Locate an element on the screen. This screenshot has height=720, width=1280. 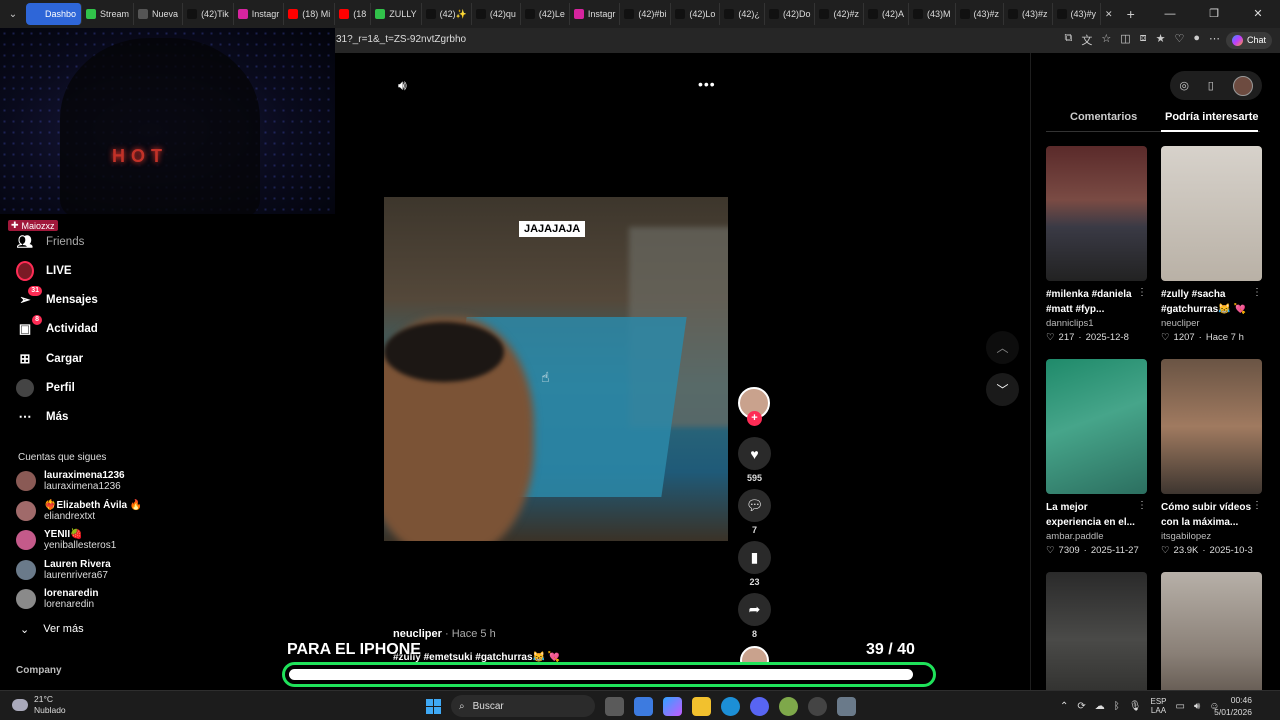
windows-start-icon is located at coordinates (433, 706).